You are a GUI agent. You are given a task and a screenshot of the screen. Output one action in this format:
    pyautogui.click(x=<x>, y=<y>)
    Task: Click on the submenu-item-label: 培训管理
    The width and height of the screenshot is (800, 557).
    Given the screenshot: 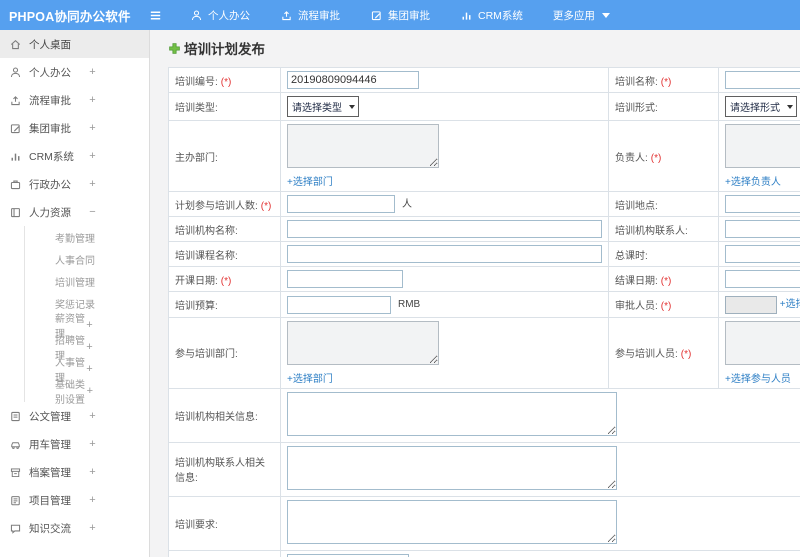 What is the action you would take?
    pyautogui.click(x=75, y=283)
    